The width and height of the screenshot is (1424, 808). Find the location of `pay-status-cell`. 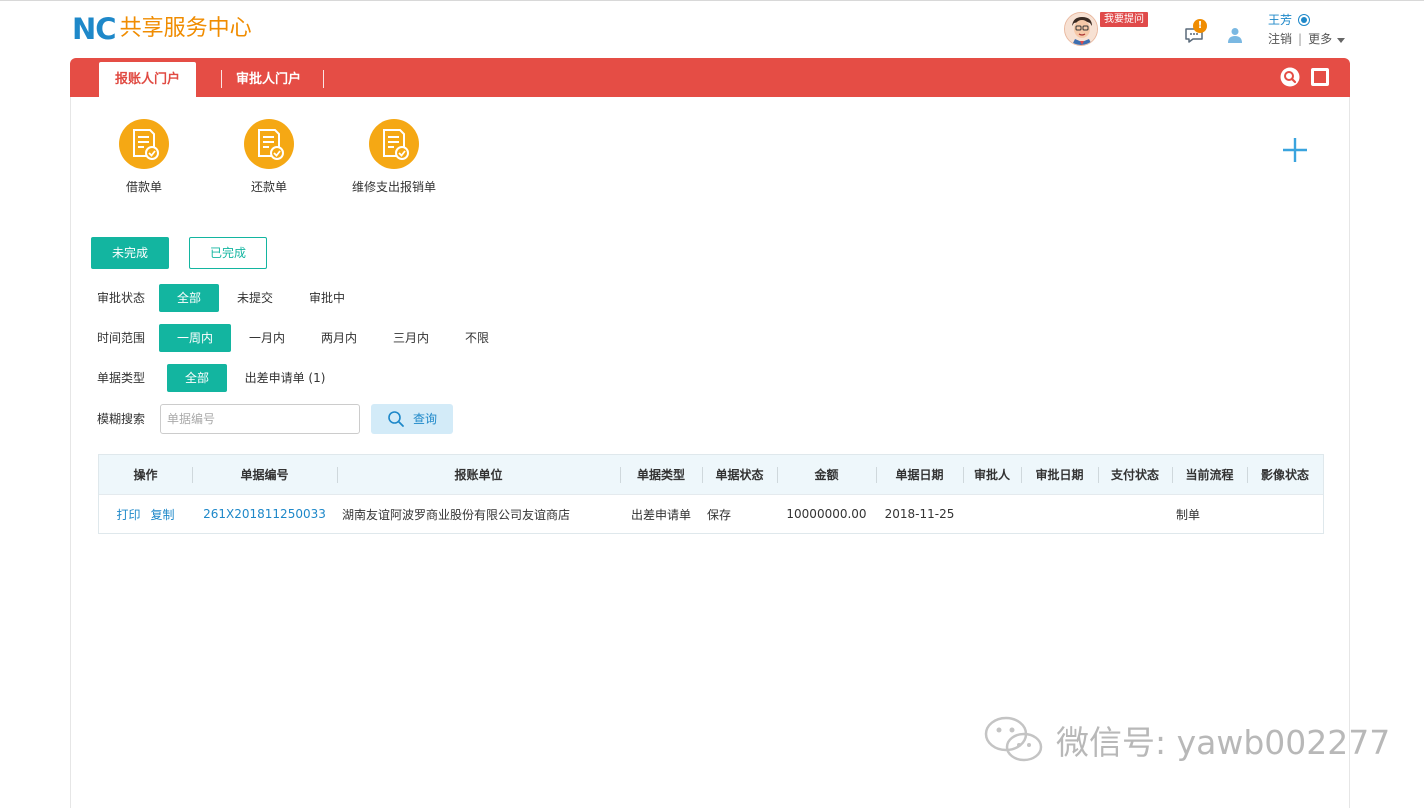

pay-status-cell is located at coordinates (1135, 514).